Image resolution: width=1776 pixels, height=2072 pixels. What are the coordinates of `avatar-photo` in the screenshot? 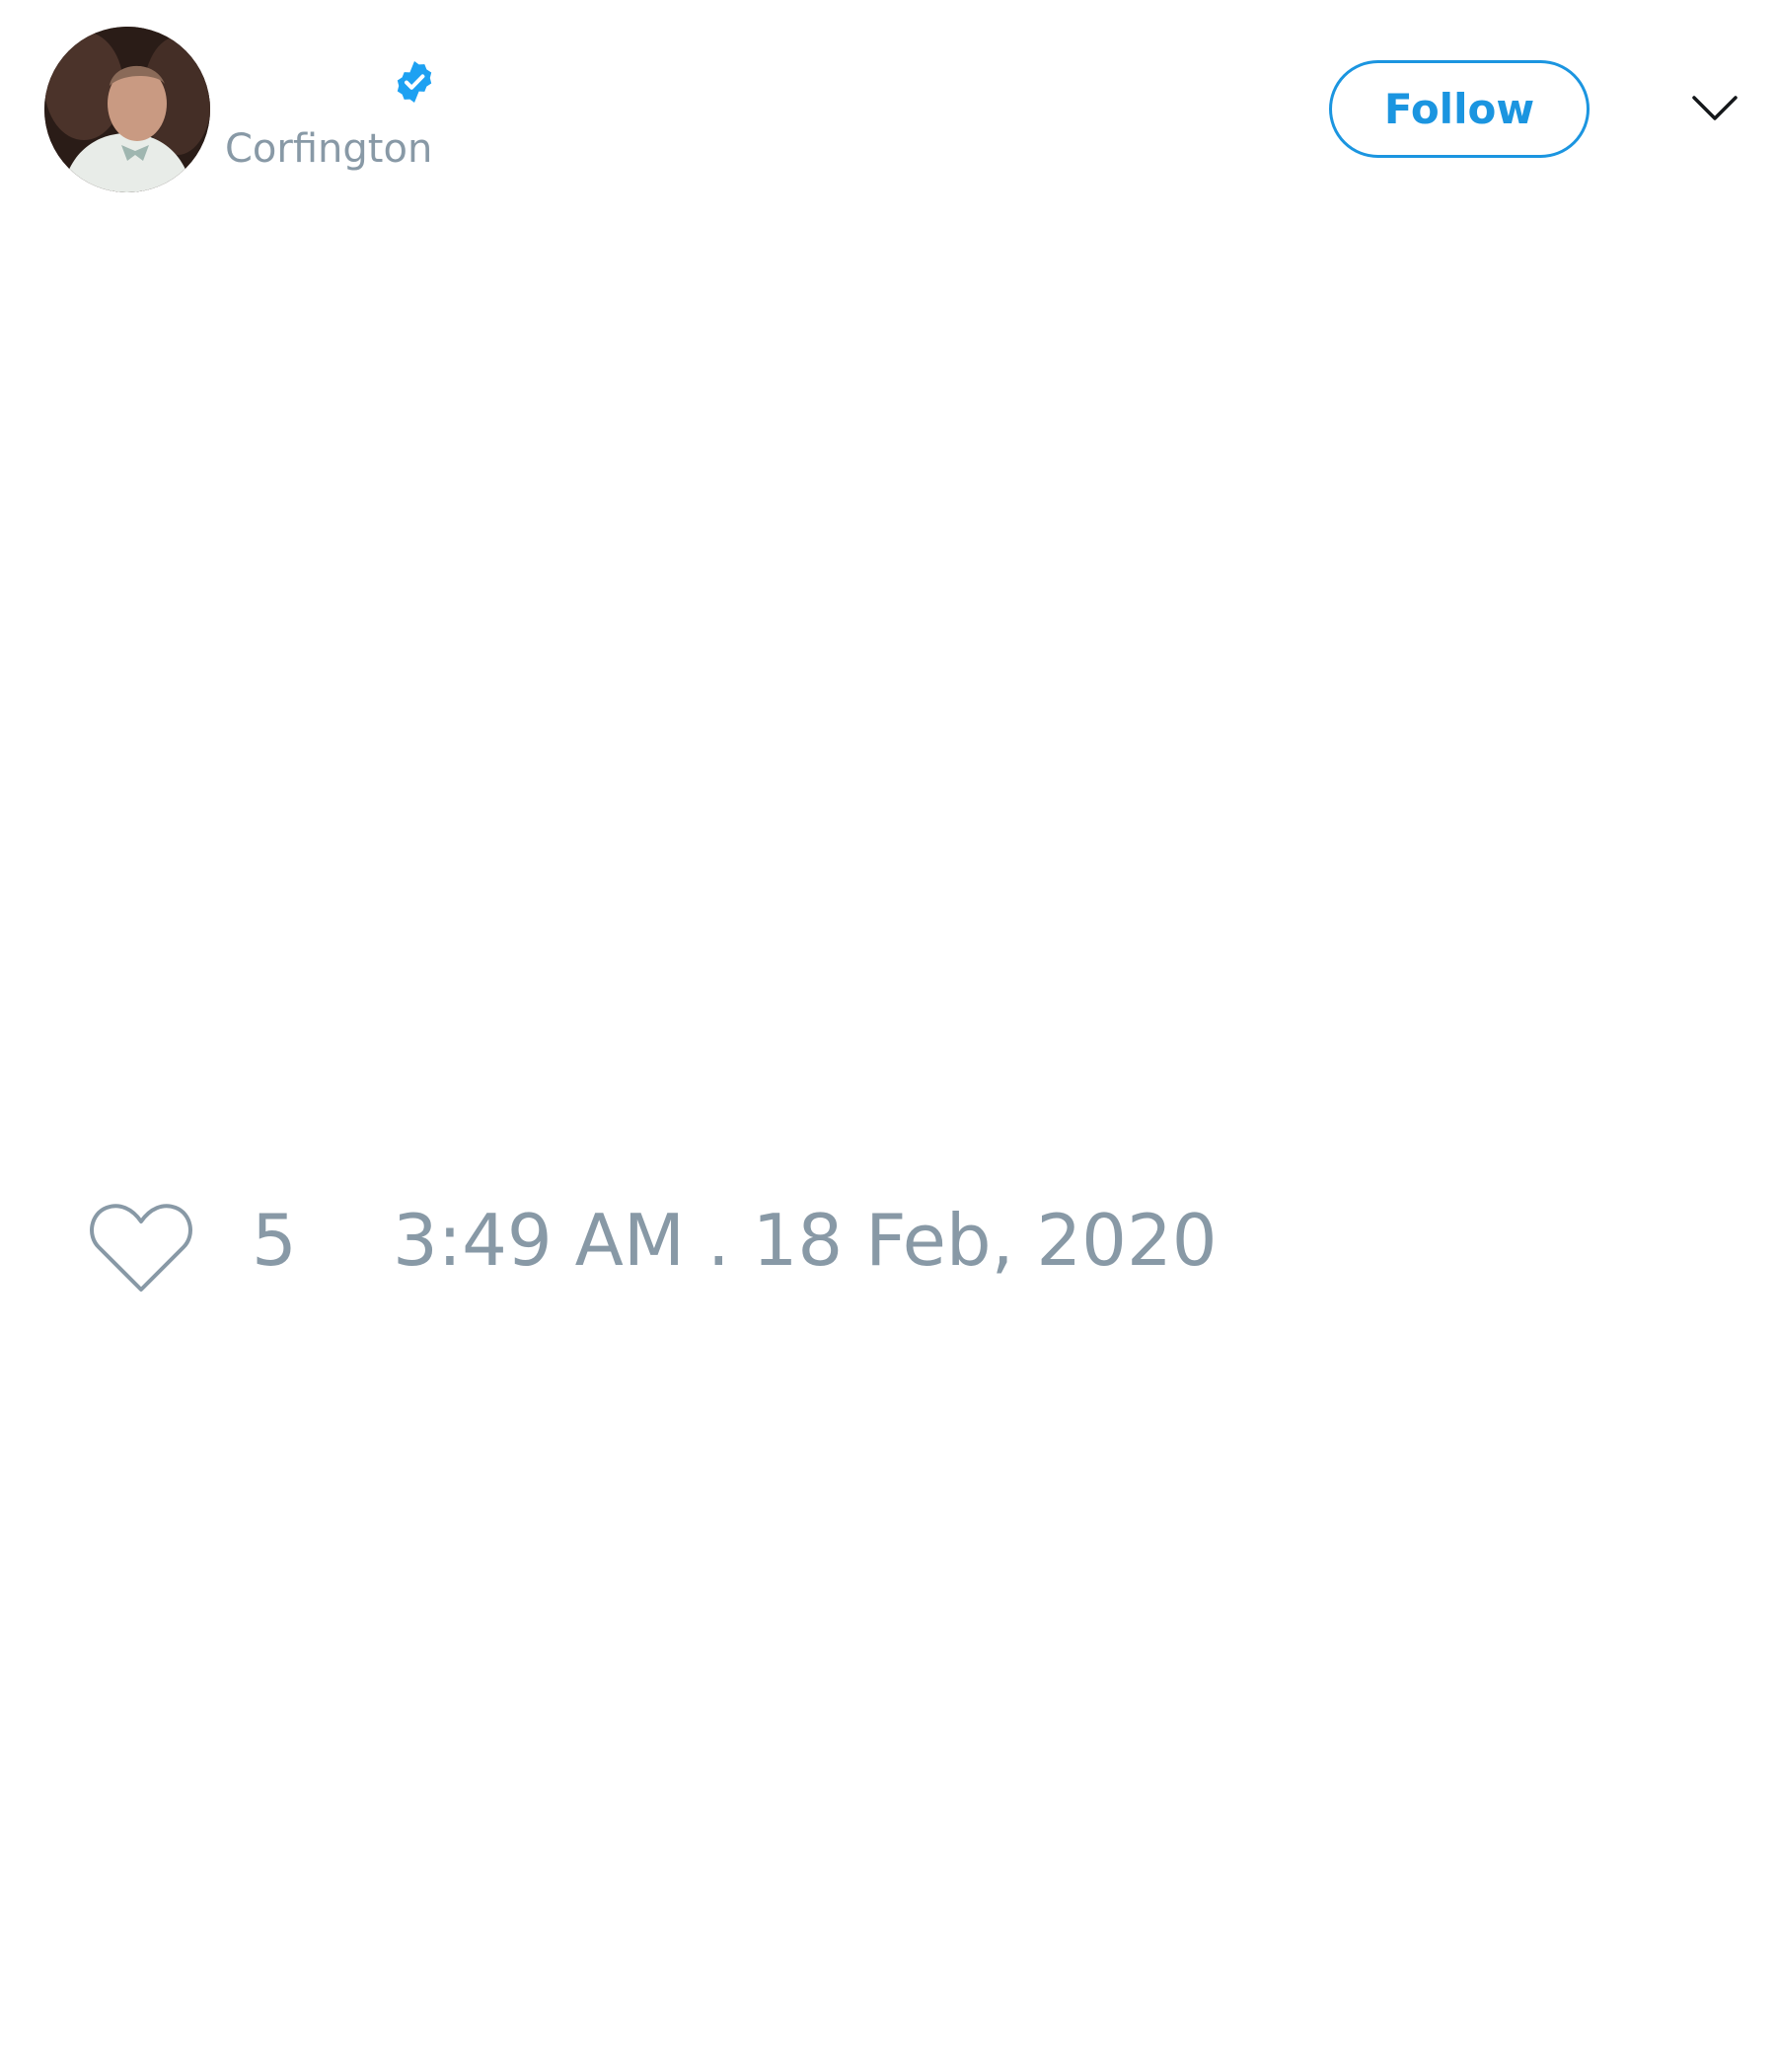 It's located at (127, 110).